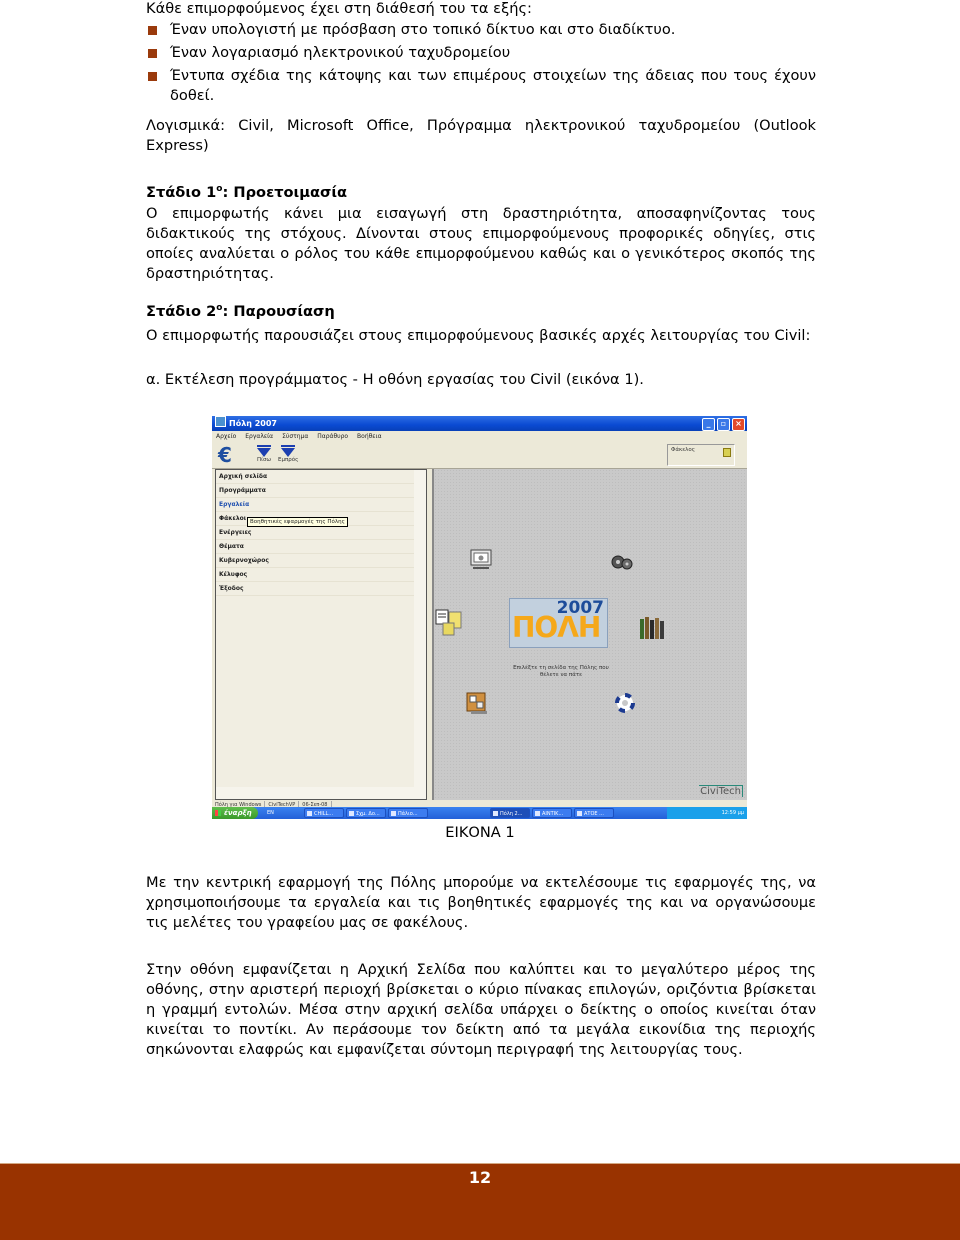 This screenshot has height=1240, width=960. I want to click on menu-tools: Εργαλεία, so click(259, 436).